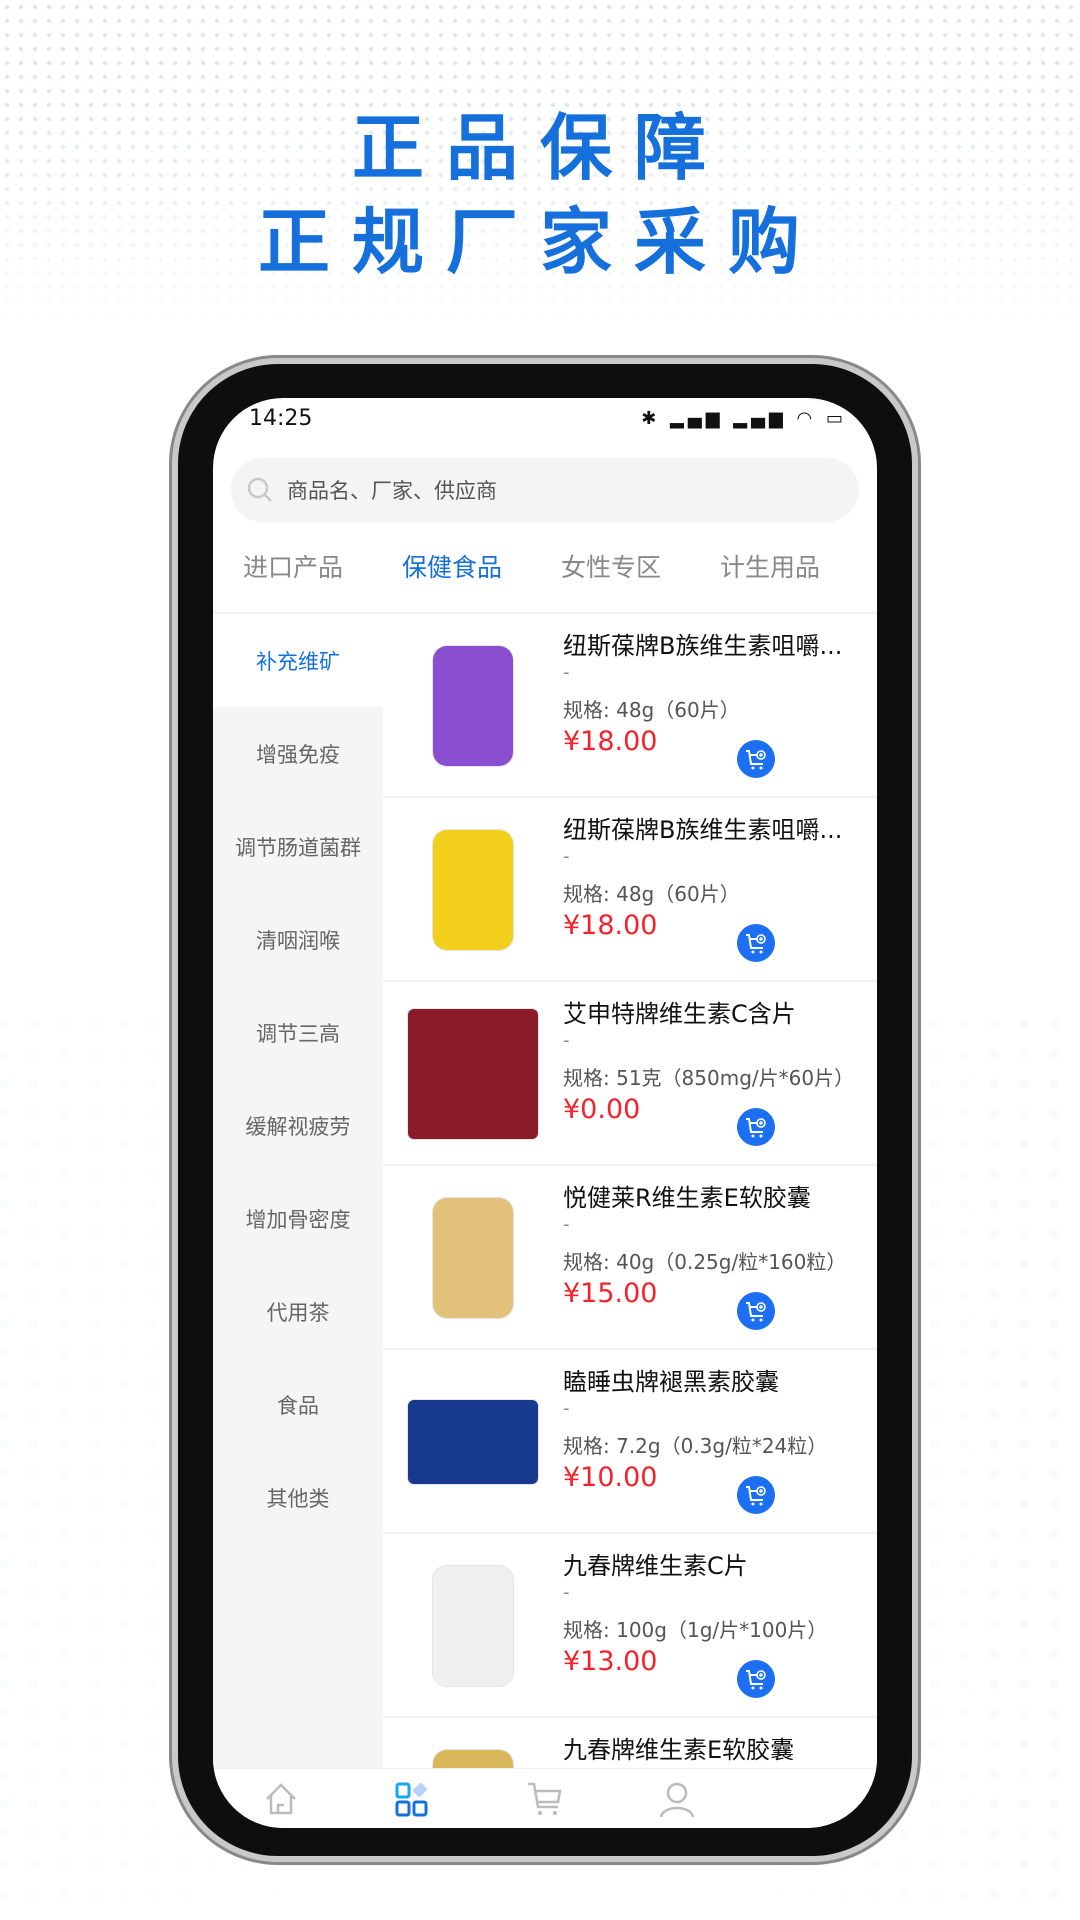  I want to click on sidebar-item: 缓解视疲劳, so click(298, 1125).